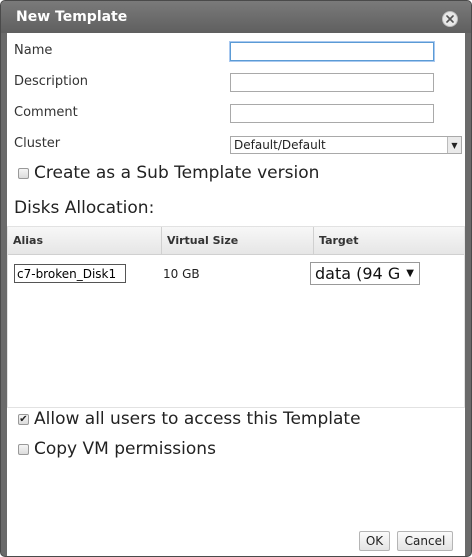  I want to click on close-icon, so click(450, 19).